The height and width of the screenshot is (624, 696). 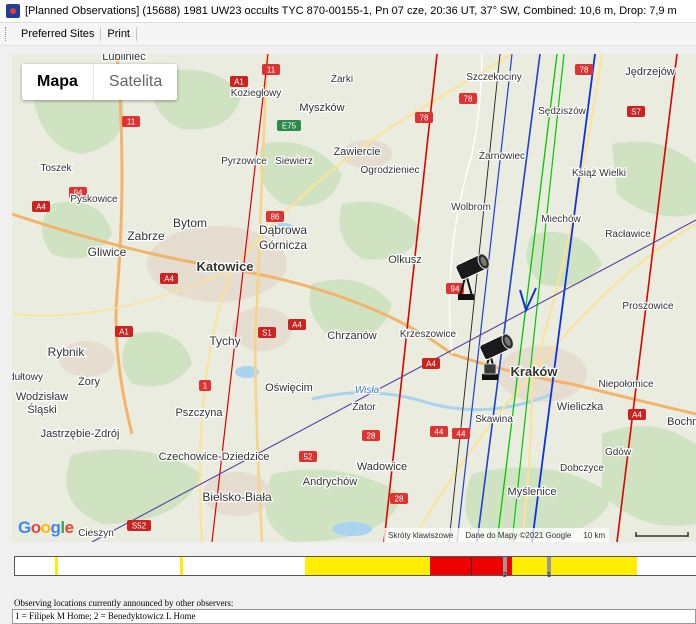 What do you see at coordinates (382, 467) in the screenshot?
I see `place-label: Wadowice` at bounding box center [382, 467].